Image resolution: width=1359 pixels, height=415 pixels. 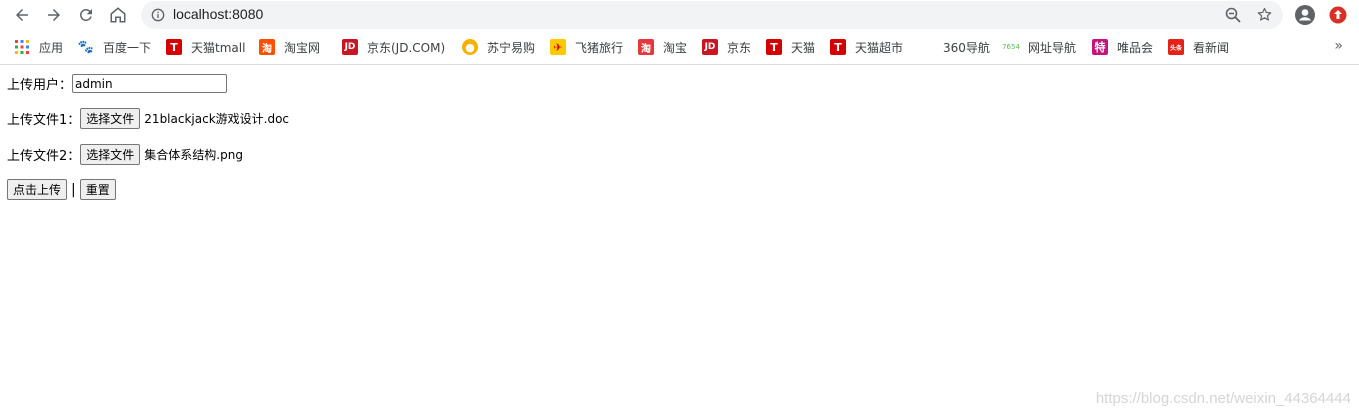 I want to click on bookmark-label: 网址导航, so click(x=1052, y=47).